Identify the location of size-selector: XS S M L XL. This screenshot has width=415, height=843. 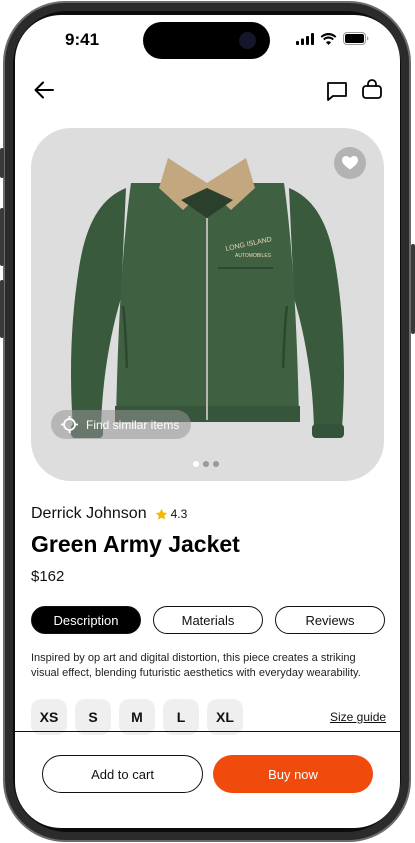
(137, 717).